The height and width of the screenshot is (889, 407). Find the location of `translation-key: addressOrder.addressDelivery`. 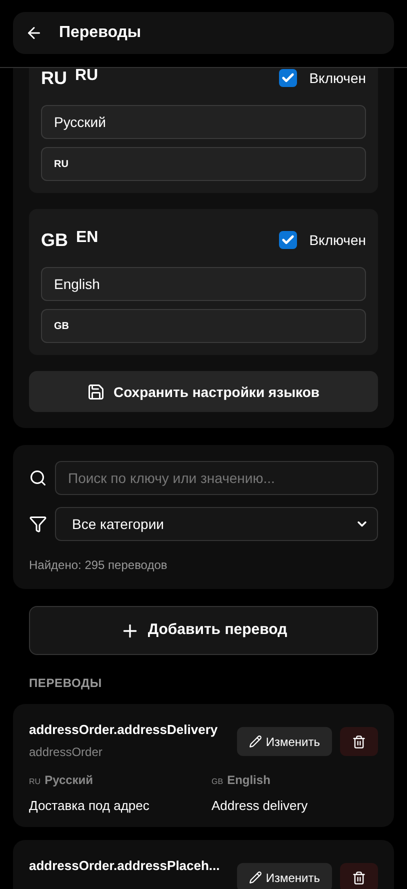

translation-key: addressOrder.addressDelivery is located at coordinates (123, 730).